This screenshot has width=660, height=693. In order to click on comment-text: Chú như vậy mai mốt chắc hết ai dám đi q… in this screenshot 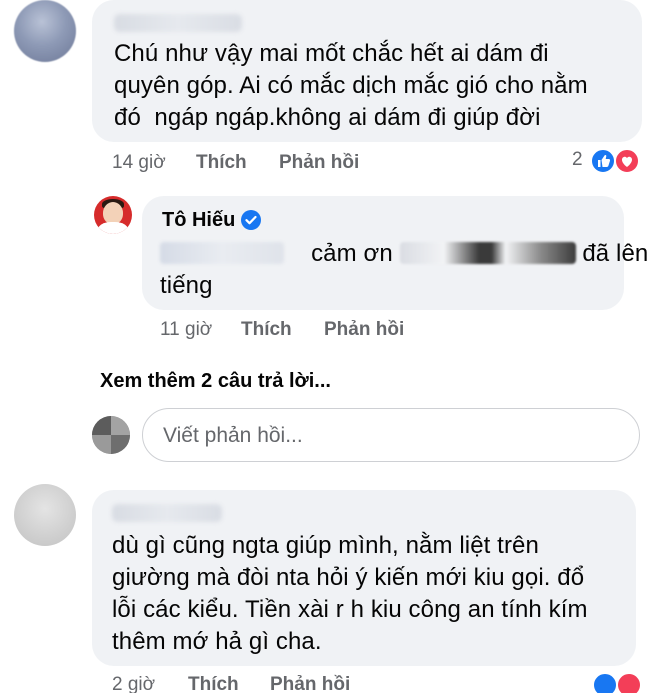, I will do `click(351, 85)`.